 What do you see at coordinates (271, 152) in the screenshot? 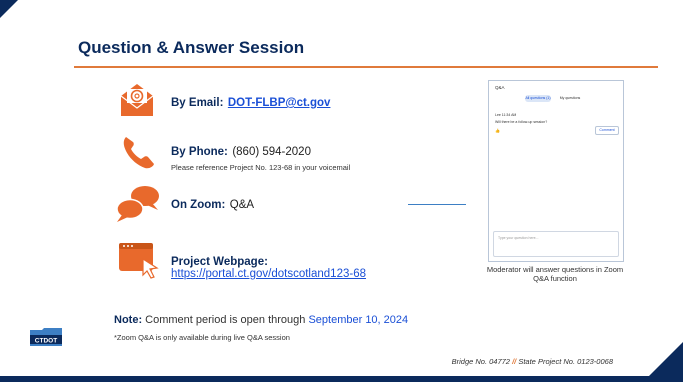
I see `phone-number: (860) 594-2020` at bounding box center [271, 152].